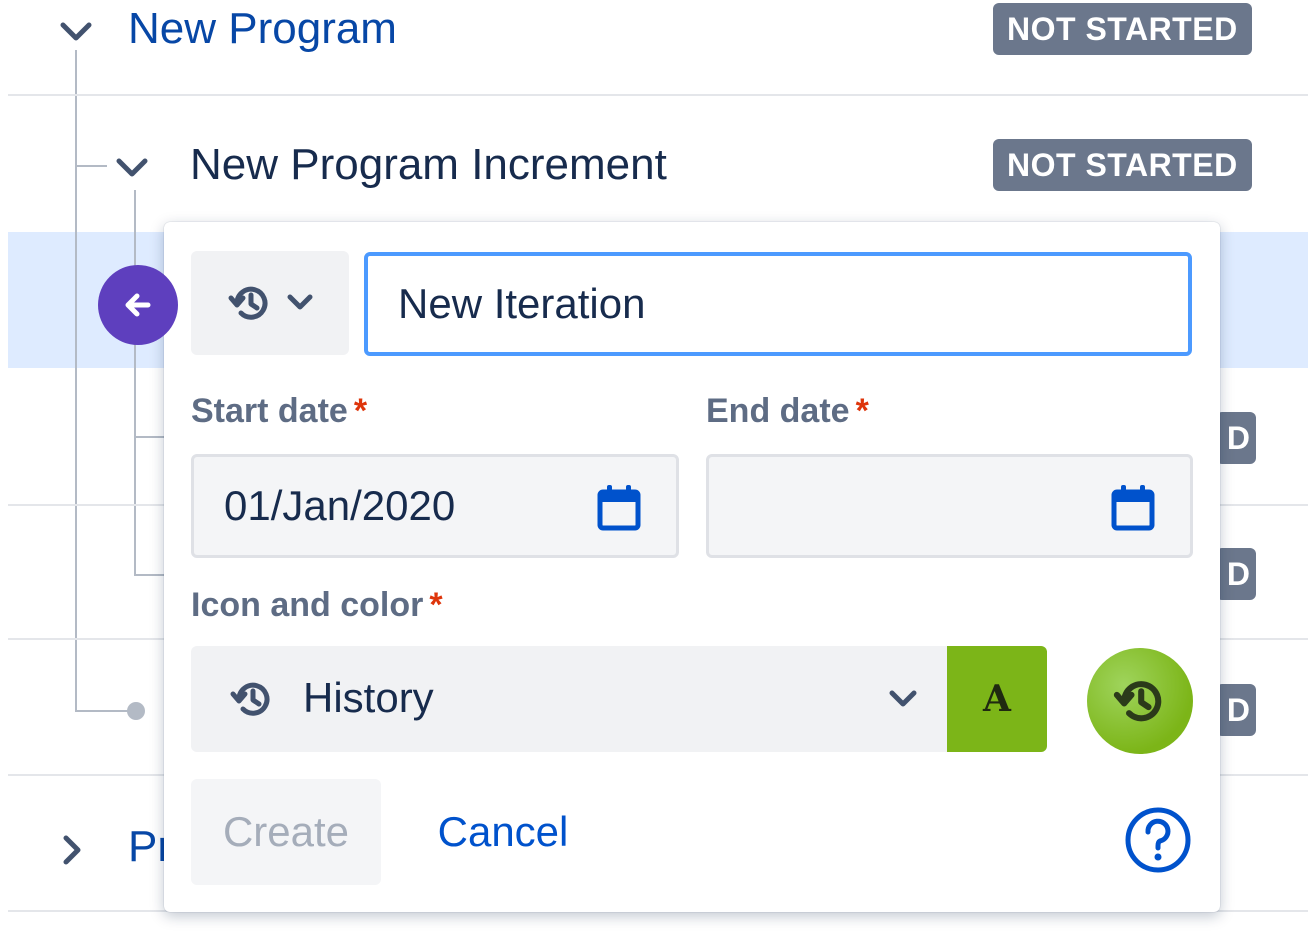 Image resolution: width=1308 pixels, height=951 pixels. What do you see at coordinates (658, 95) in the screenshot?
I see `row-divider` at bounding box center [658, 95].